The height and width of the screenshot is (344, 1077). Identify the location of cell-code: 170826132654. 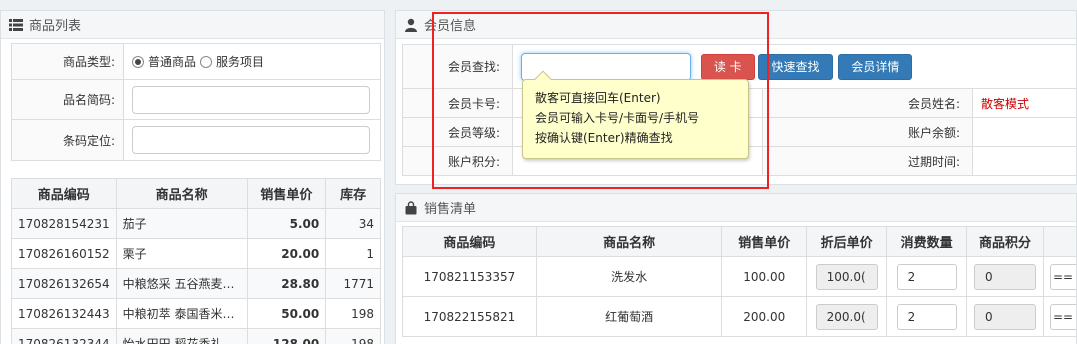
(64, 283).